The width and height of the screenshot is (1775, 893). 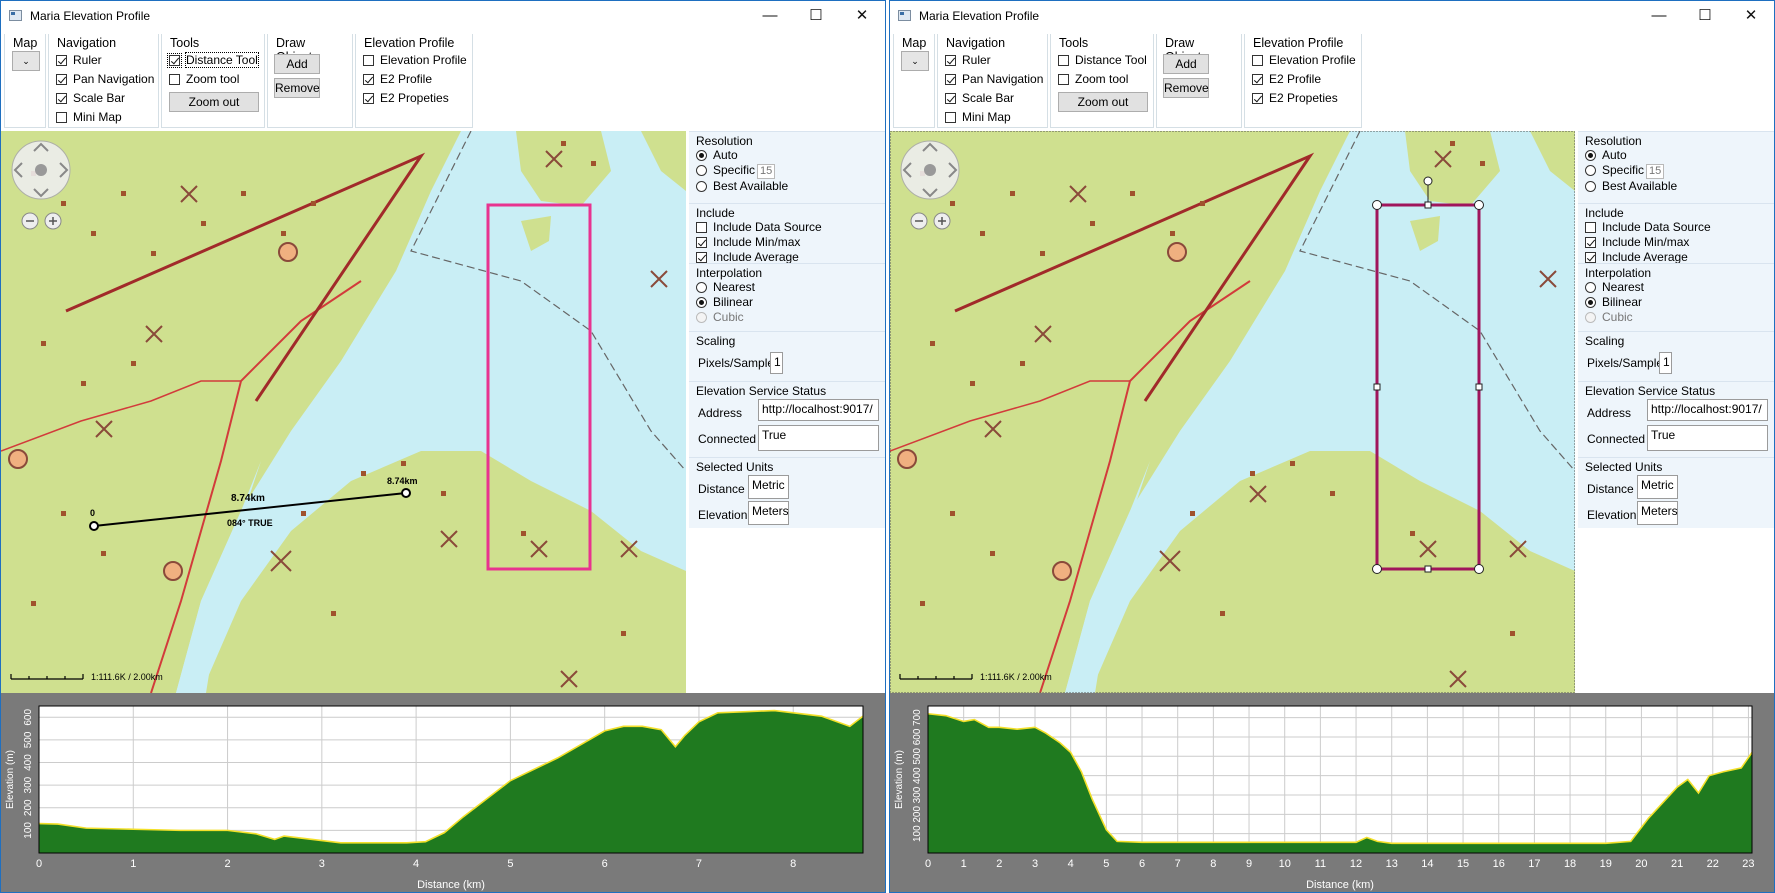 What do you see at coordinates (1377, 387) in the screenshot?
I see `resize-handle-w` at bounding box center [1377, 387].